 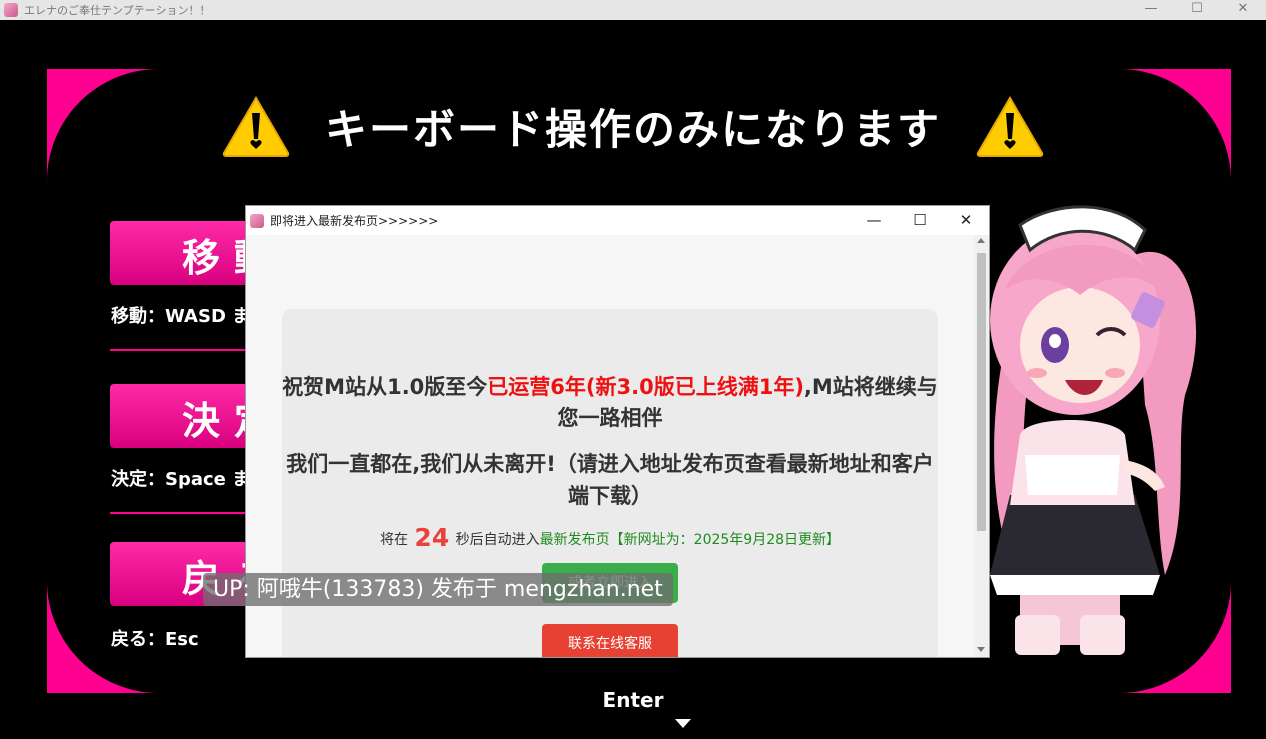 I want to click on popup-minimize-button: —, so click(x=874, y=220).